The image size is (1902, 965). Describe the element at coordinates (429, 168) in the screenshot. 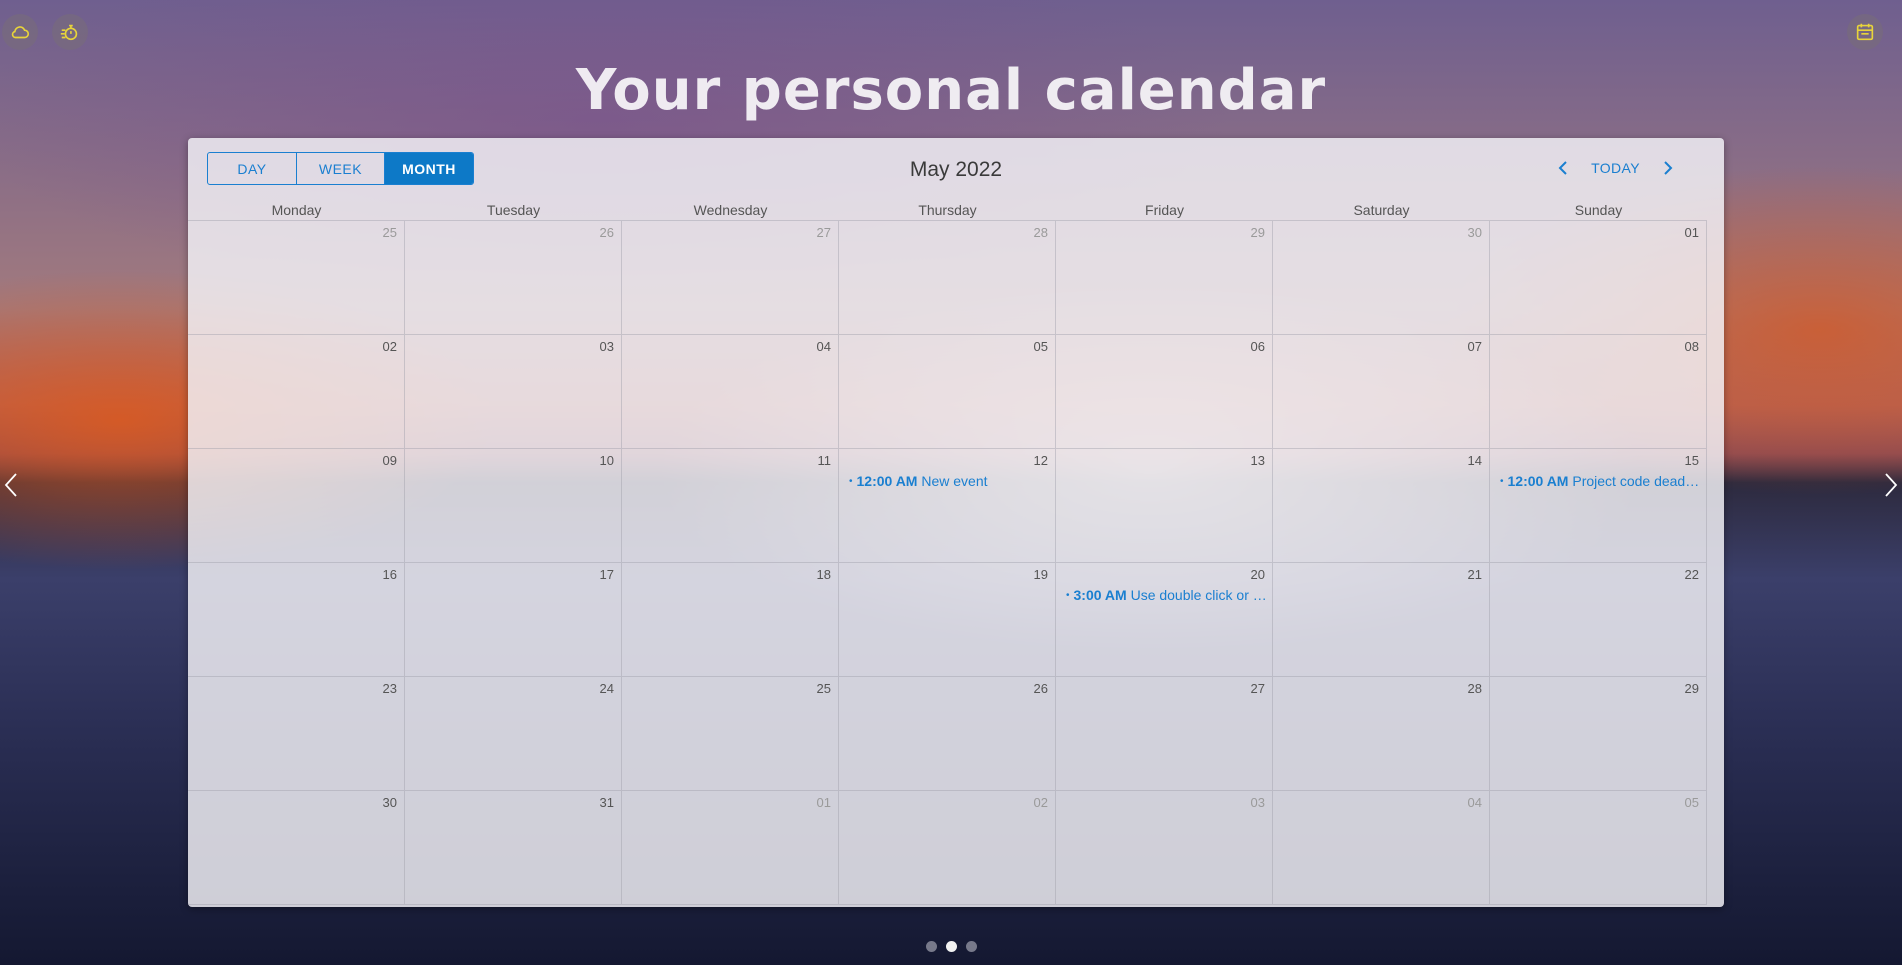

I see `month-view-button: MONTH` at that location.